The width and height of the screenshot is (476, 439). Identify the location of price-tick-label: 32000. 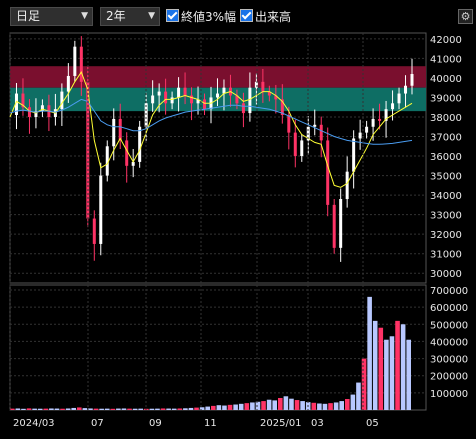
(446, 235).